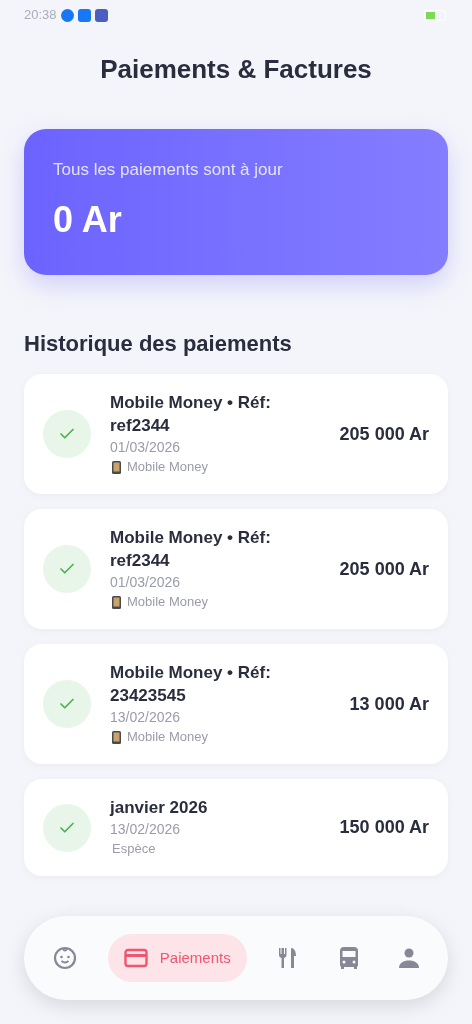 This screenshot has height=1024, width=472. I want to click on payment-amount: 13 000 Ar, so click(389, 704).